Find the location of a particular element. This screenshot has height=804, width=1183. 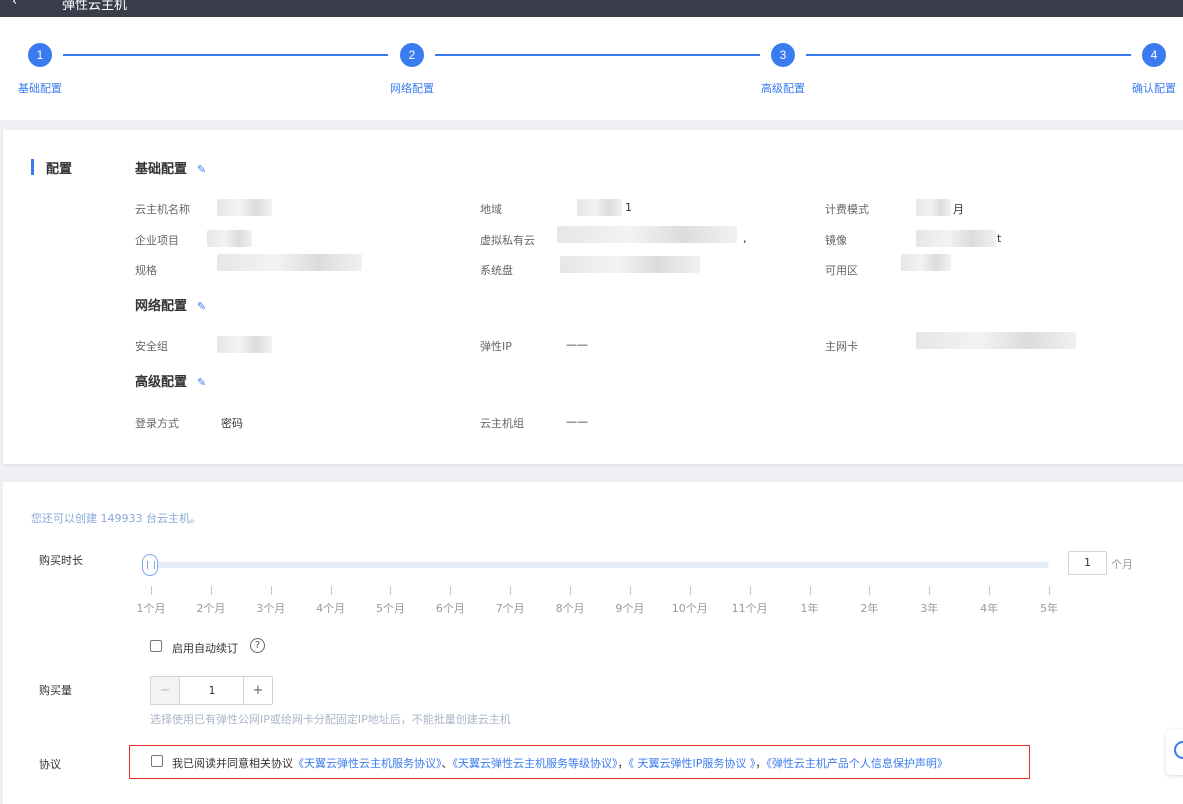

config-section-title: 配置 is located at coordinates (59, 169).